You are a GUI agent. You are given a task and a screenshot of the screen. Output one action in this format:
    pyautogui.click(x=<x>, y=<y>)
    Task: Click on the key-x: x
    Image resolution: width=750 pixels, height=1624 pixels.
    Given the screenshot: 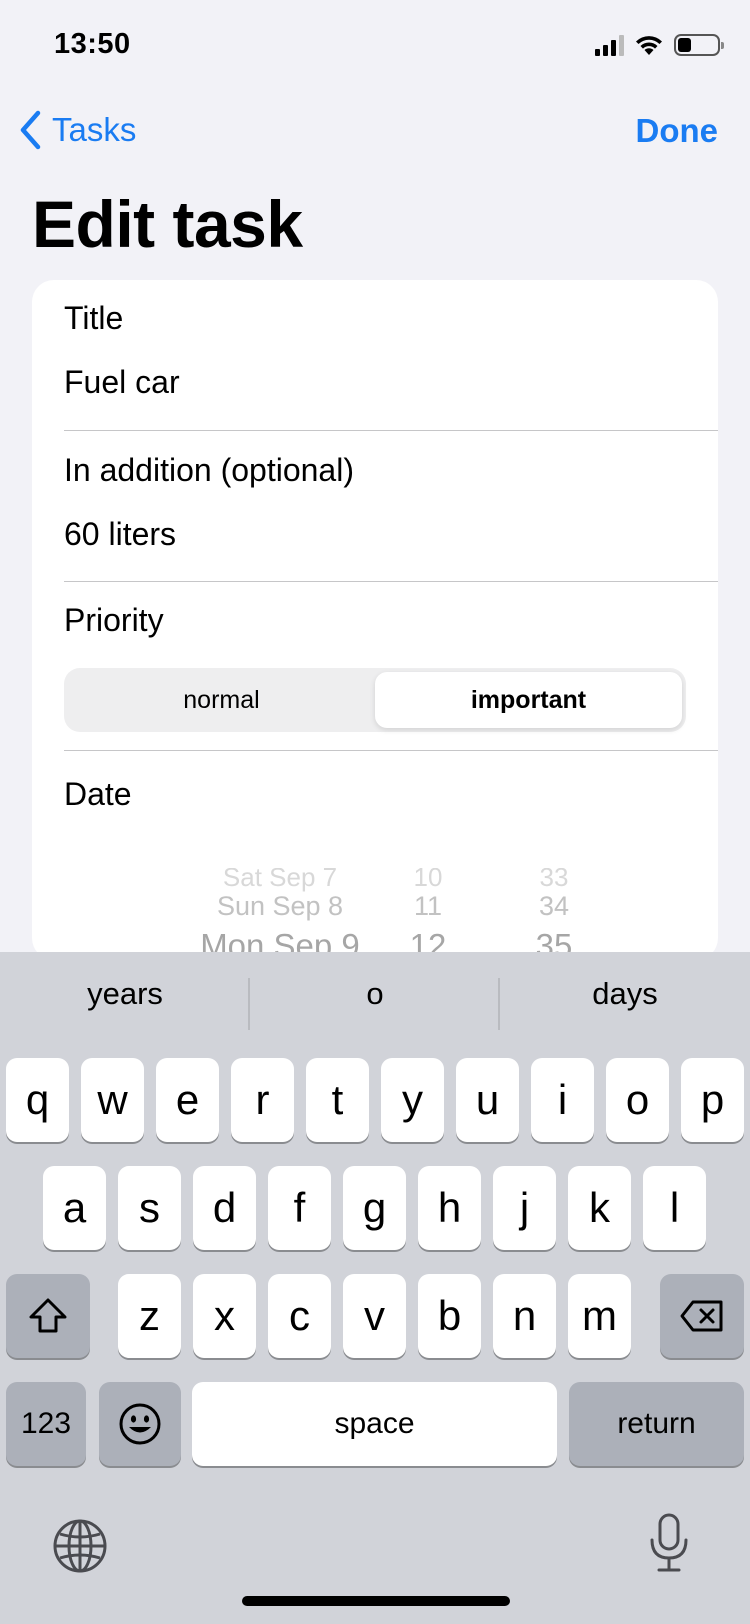 What is the action you would take?
    pyautogui.click(x=224, y=1316)
    